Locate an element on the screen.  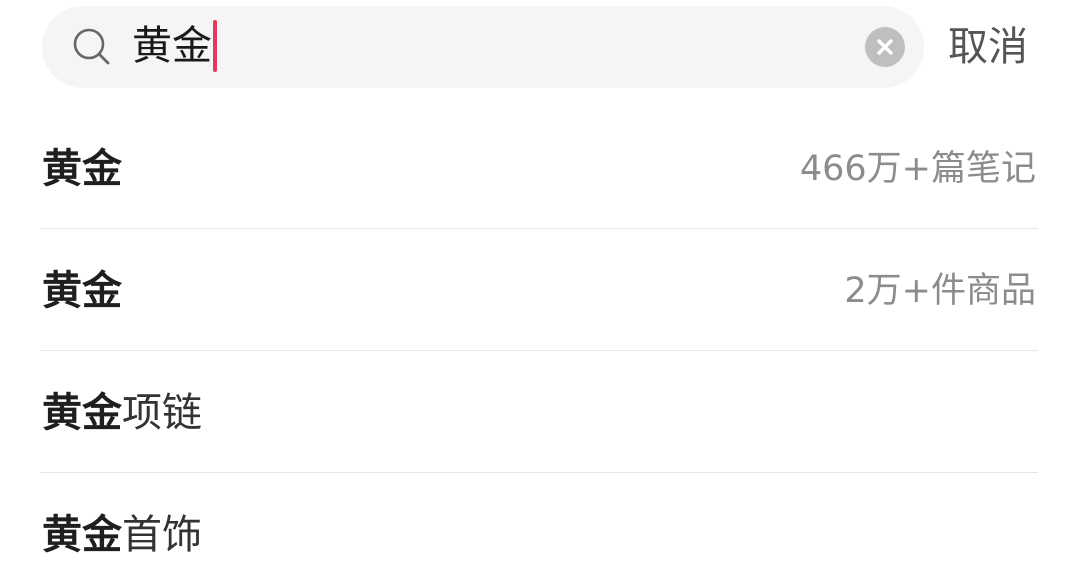
search-input: 黄金 is located at coordinates (174, 46).